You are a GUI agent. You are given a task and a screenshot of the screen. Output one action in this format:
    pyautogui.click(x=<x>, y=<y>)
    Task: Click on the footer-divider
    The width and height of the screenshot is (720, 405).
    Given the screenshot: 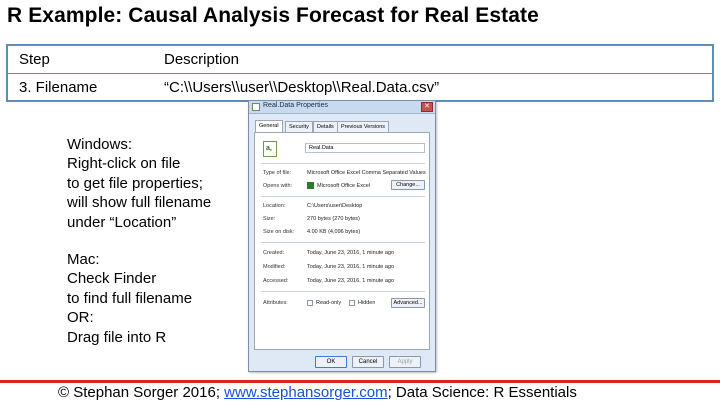 What is the action you would take?
    pyautogui.click(x=360, y=381)
    